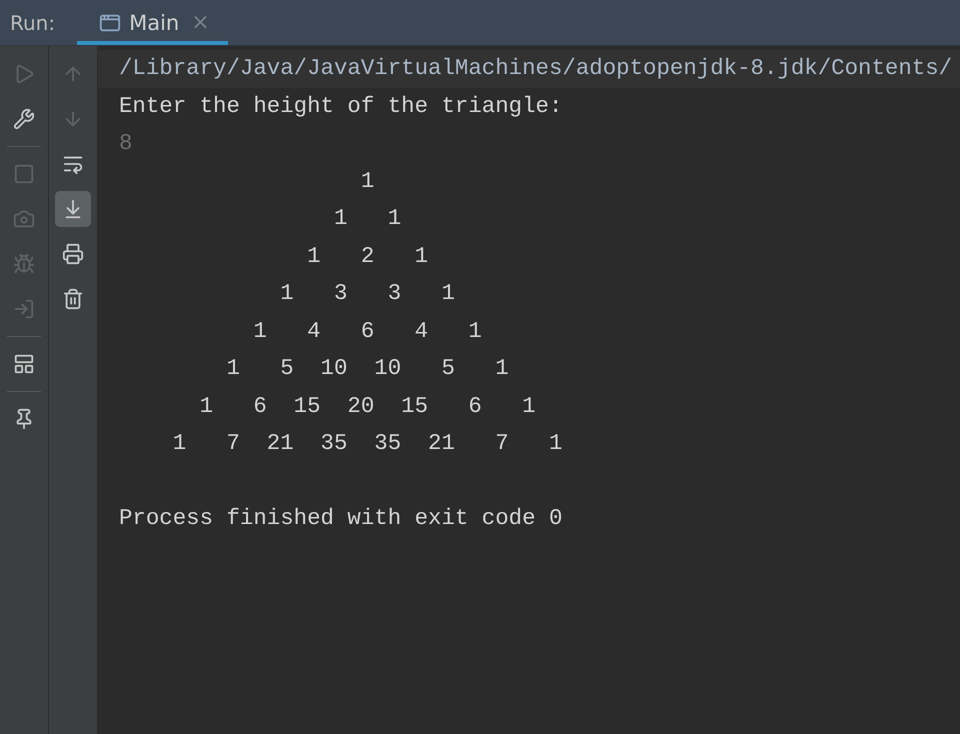  What do you see at coordinates (24, 264) in the screenshot?
I see `bug-icon` at bounding box center [24, 264].